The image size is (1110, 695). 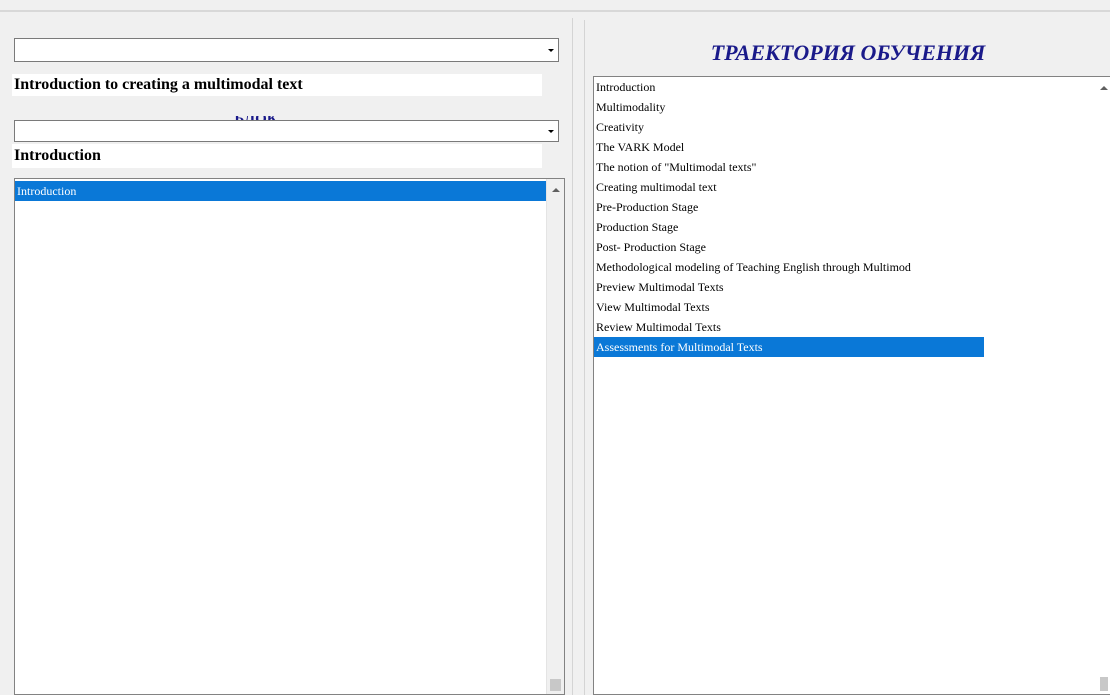 What do you see at coordinates (789, 307) in the screenshot?
I see `list-item: View Multimodal Texts` at bounding box center [789, 307].